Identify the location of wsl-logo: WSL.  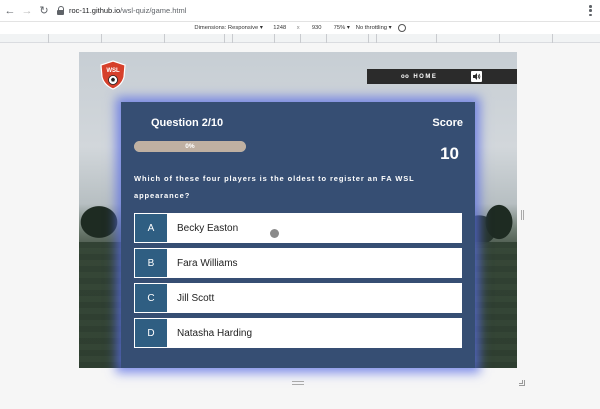
(113, 75).